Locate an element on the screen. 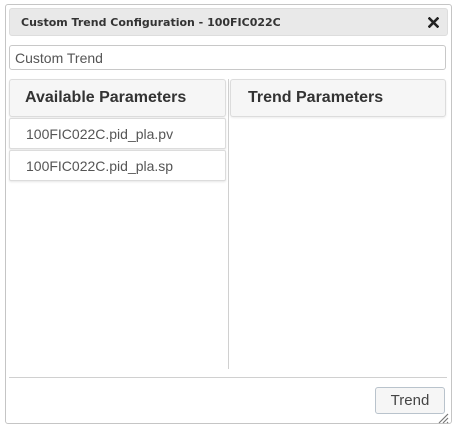  dialog-titlebar: Custom Trend Configuration - 100FIC022C is located at coordinates (228, 22).